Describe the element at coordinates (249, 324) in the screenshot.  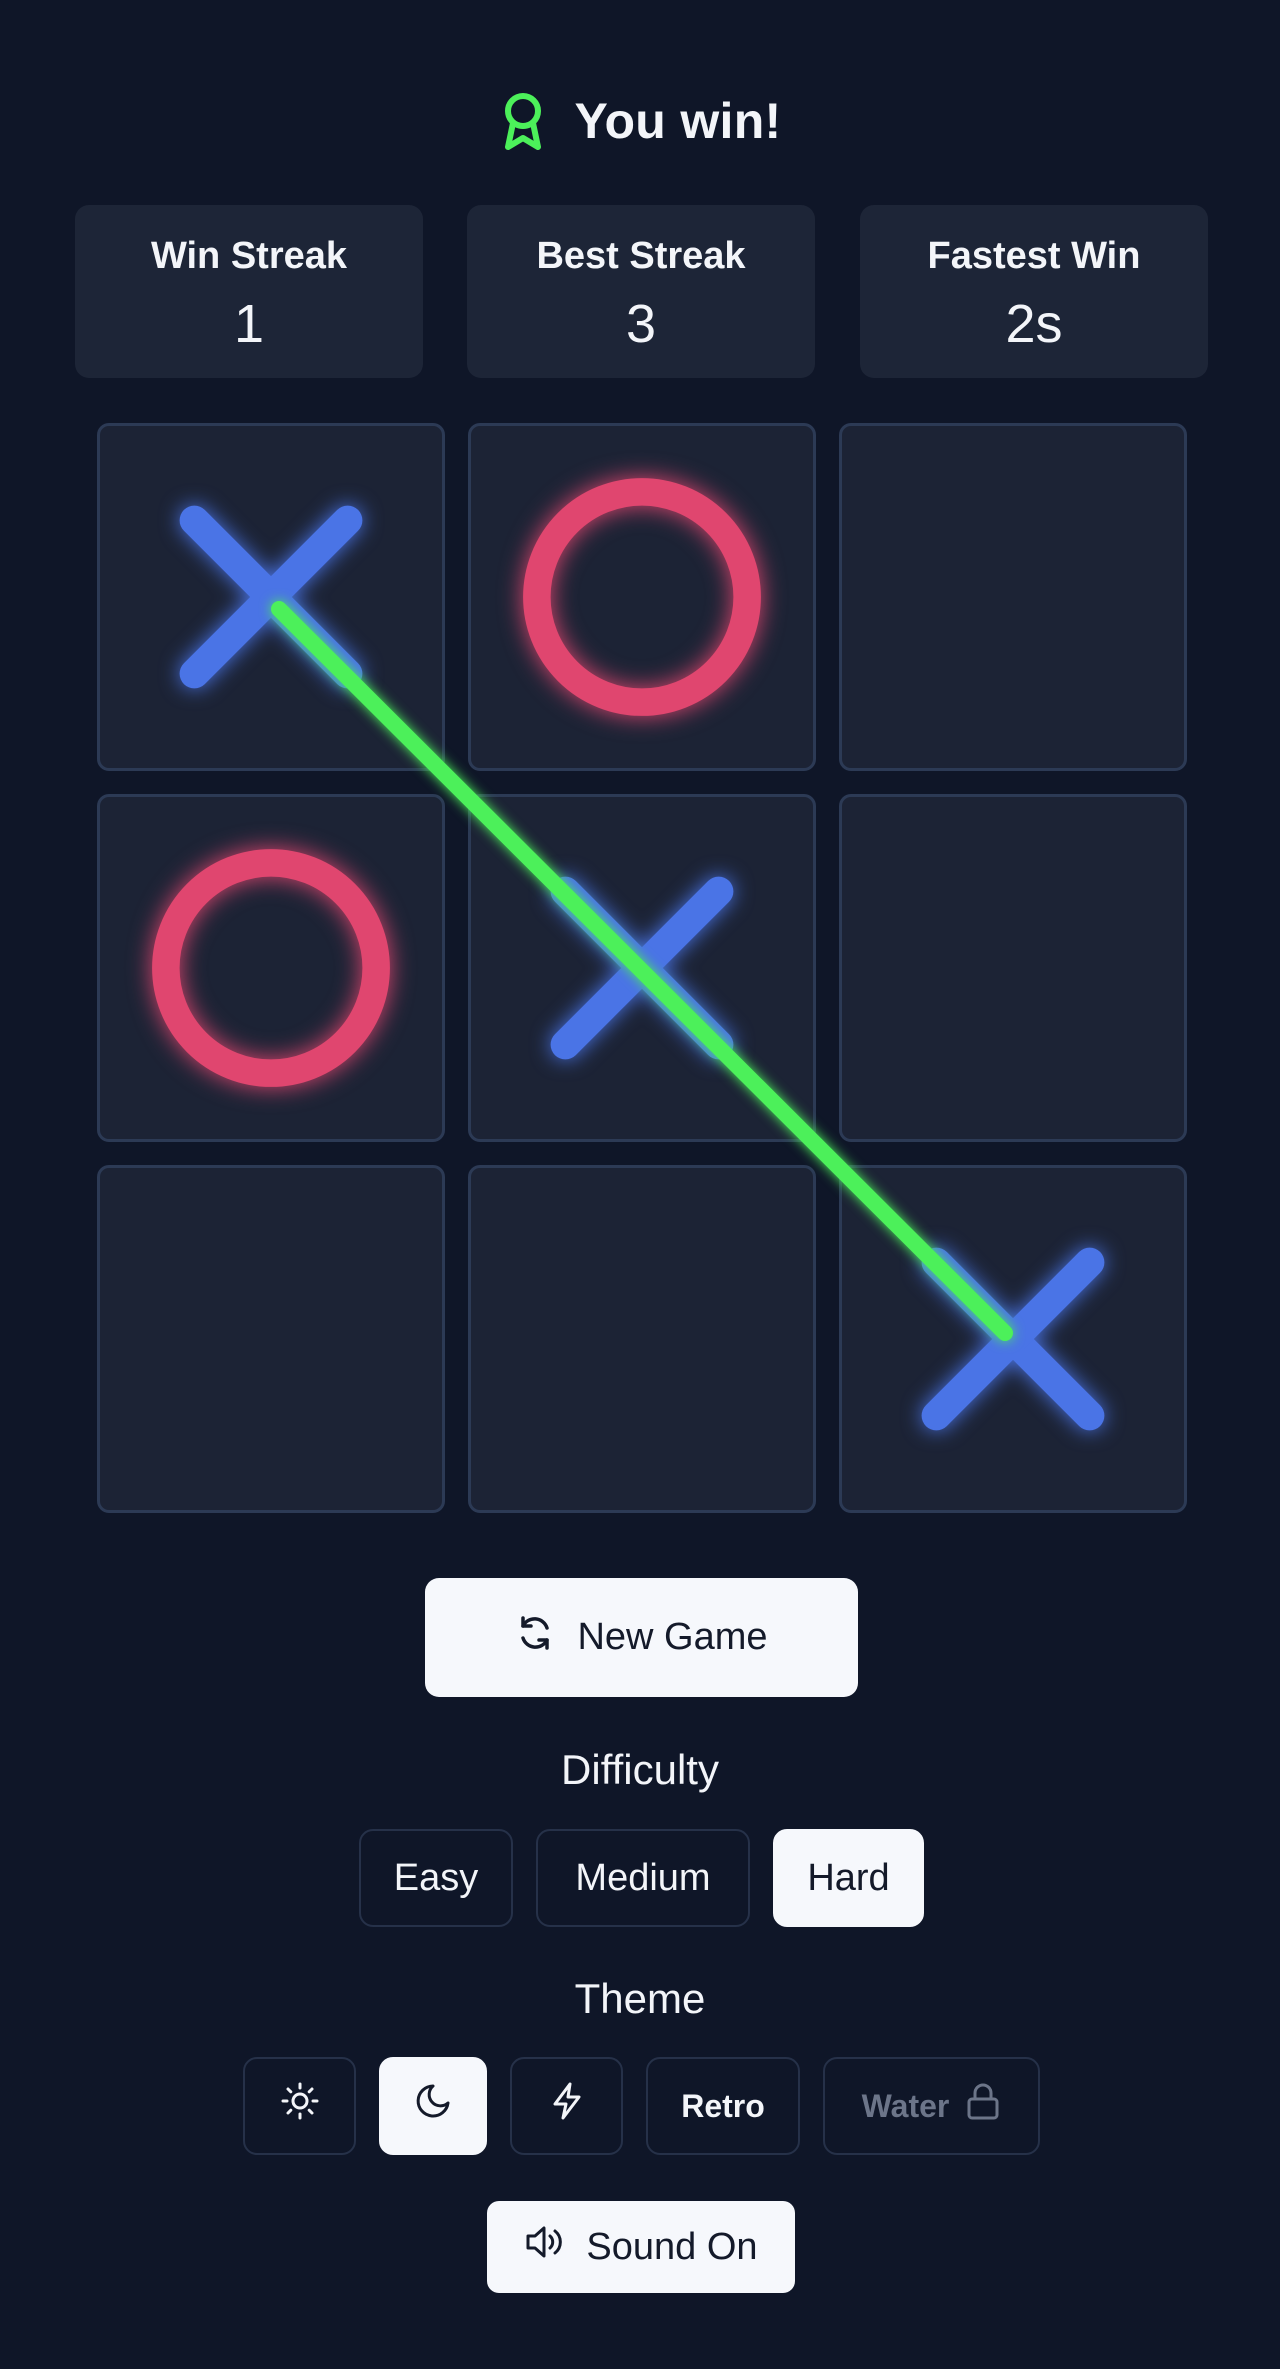
I see `stat-value: 1` at that location.